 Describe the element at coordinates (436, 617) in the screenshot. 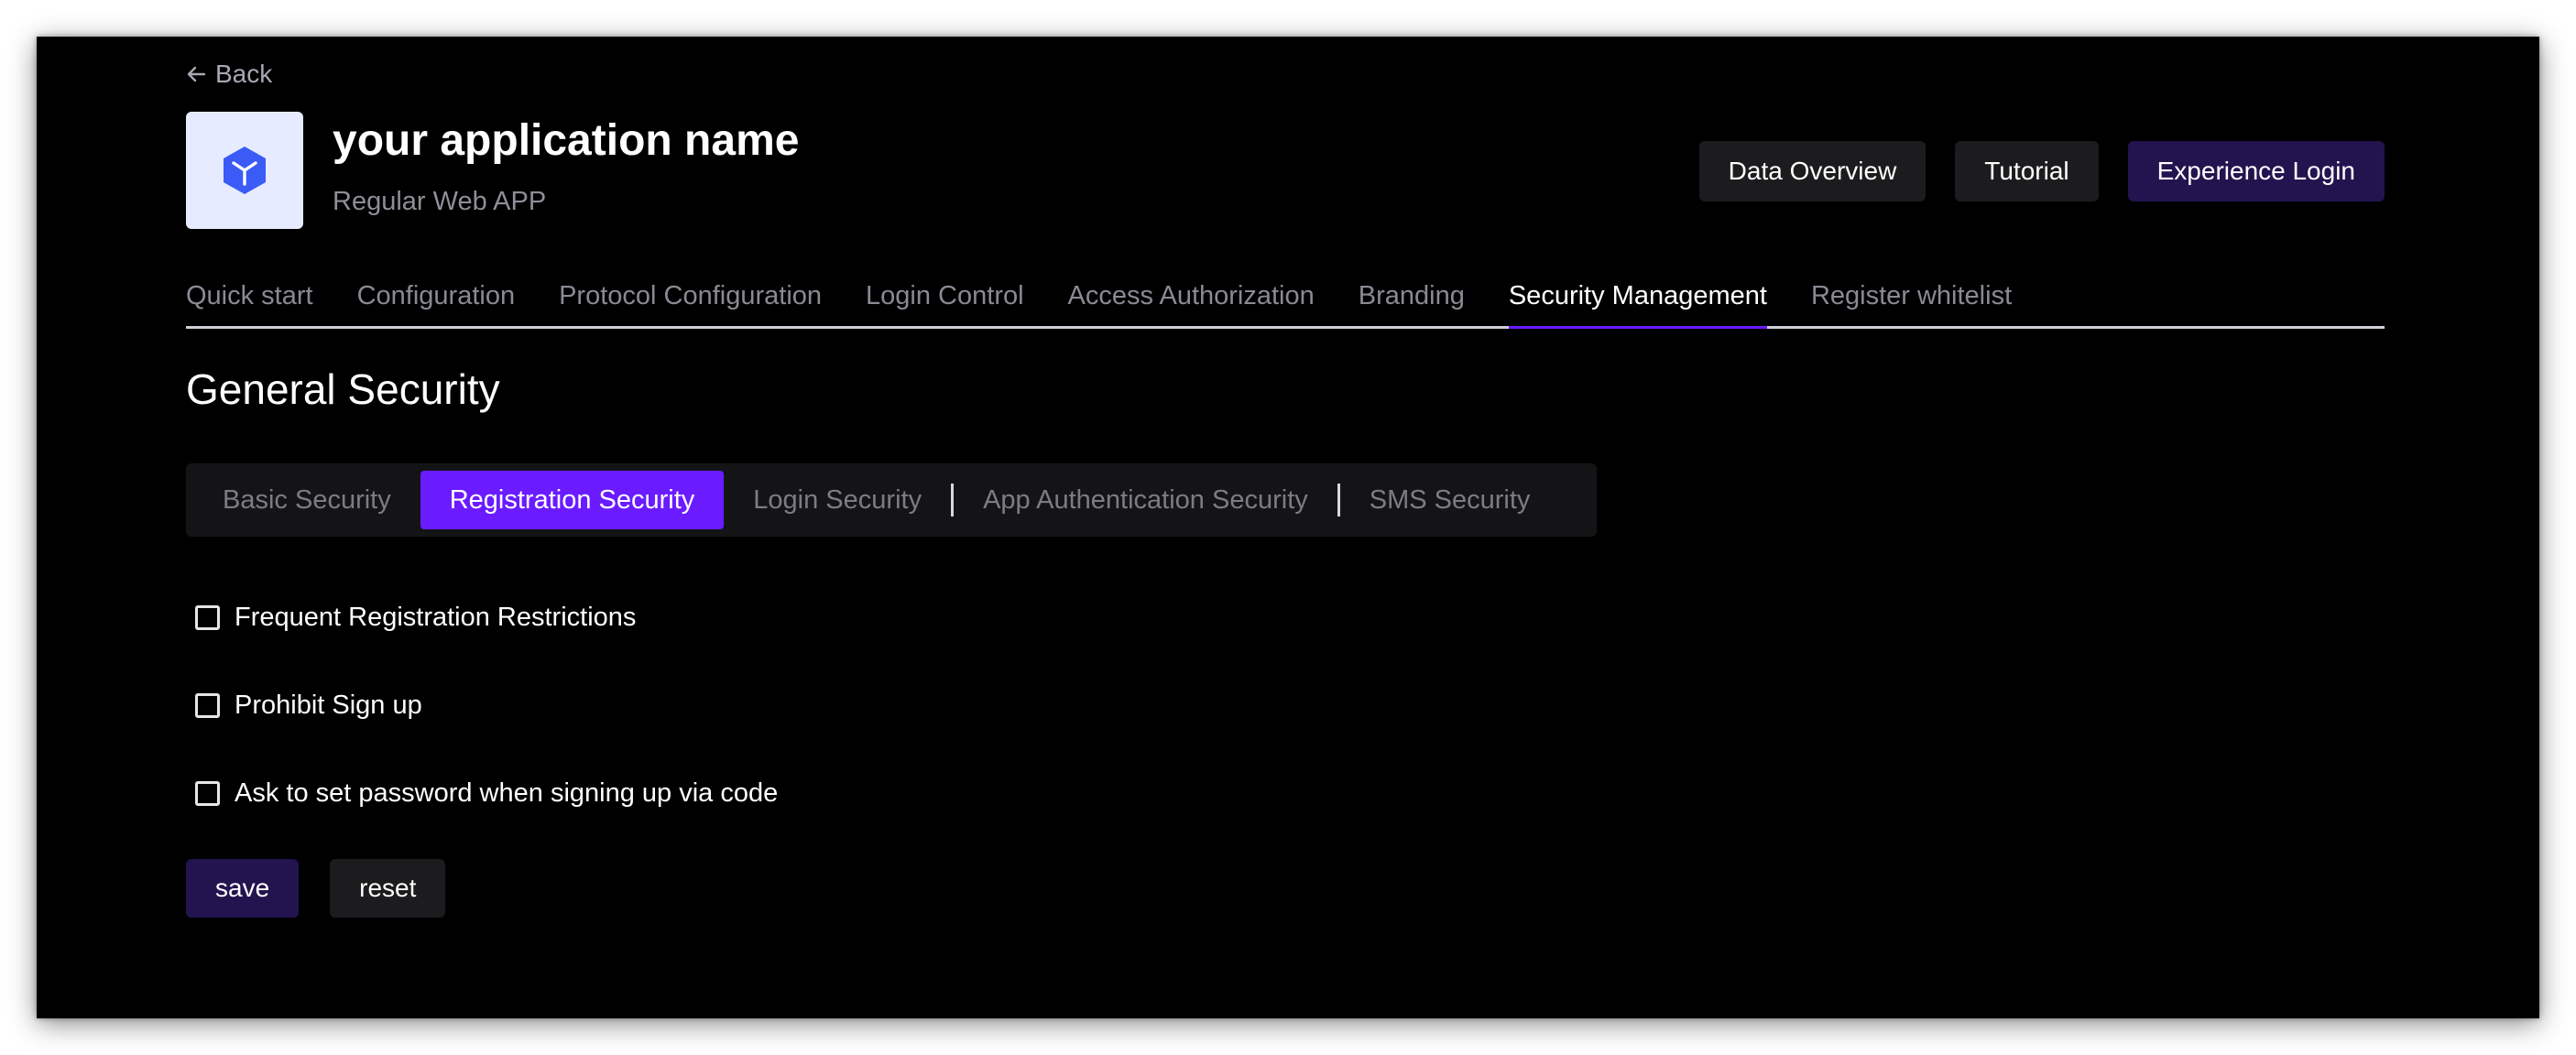

I see `option-label: Frequent Registration Restrictions` at that location.